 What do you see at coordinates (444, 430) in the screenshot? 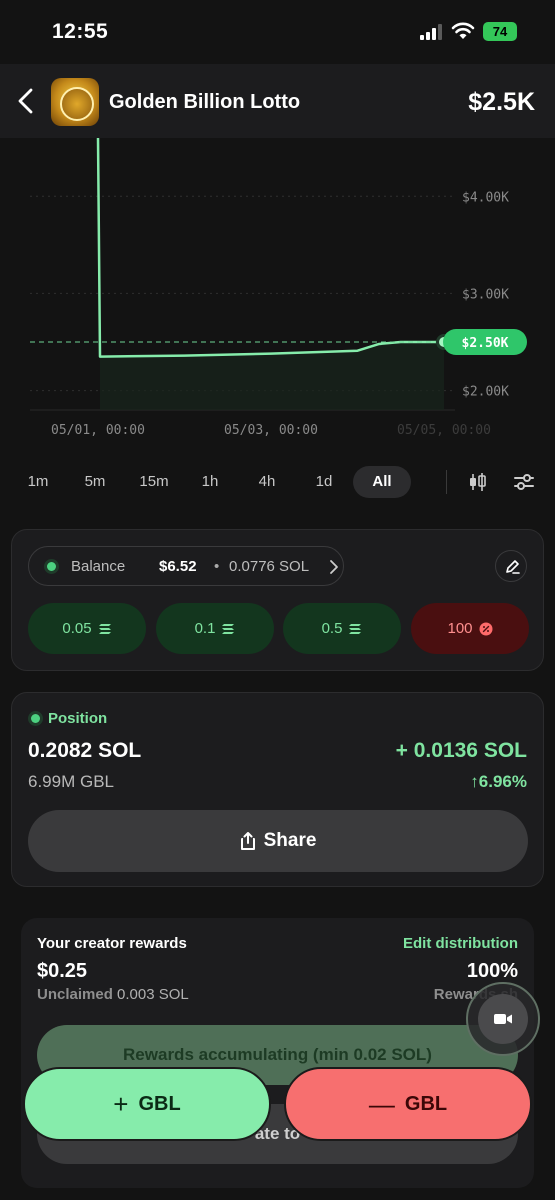
I see `x-tick-label: 05/05, 00:00` at bounding box center [444, 430].